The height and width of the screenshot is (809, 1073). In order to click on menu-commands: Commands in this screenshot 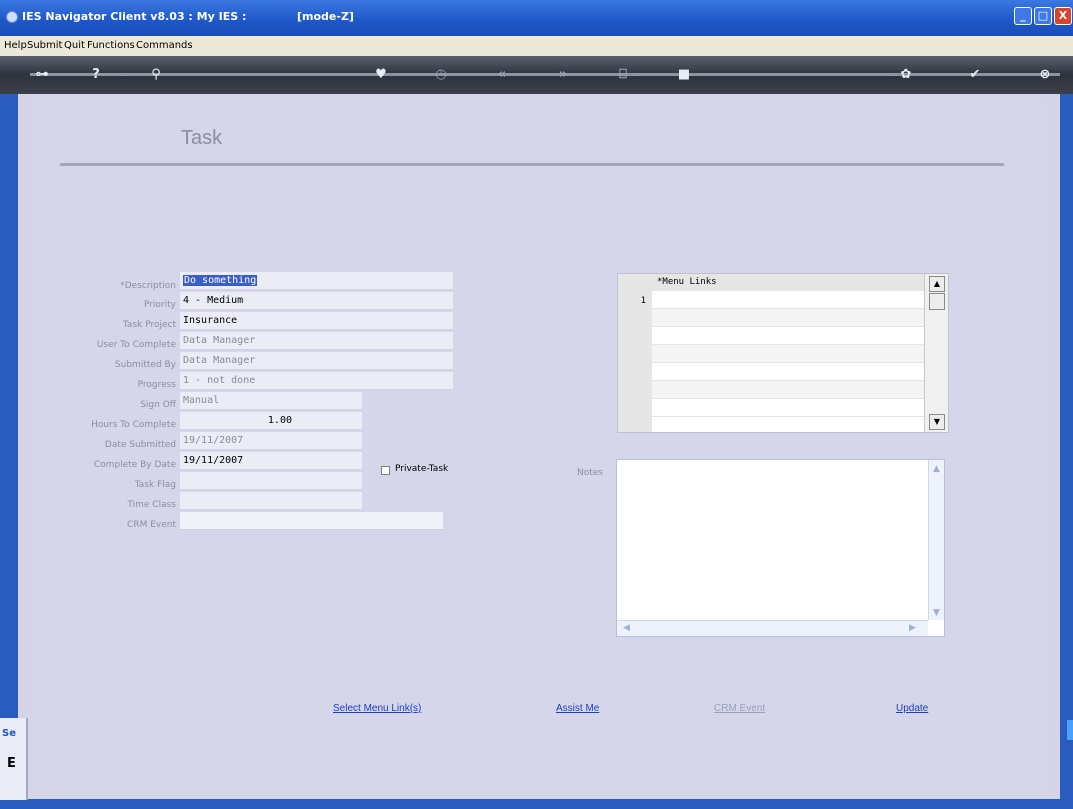, I will do `click(164, 45)`.